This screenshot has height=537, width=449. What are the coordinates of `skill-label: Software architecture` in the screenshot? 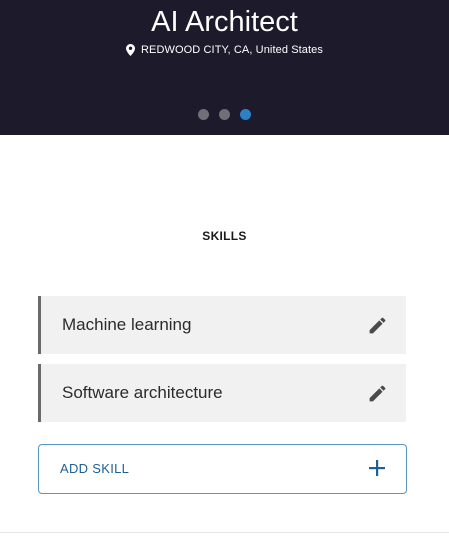 It's located at (142, 392).